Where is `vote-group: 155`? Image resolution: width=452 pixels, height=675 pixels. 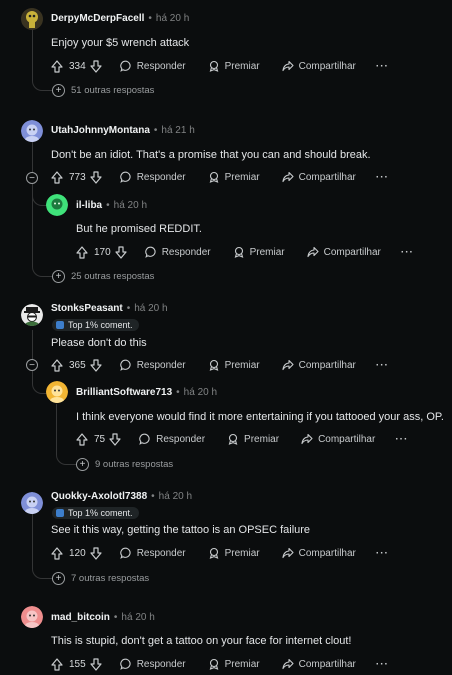
vote-group: 155 is located at coordinates (76, 664).